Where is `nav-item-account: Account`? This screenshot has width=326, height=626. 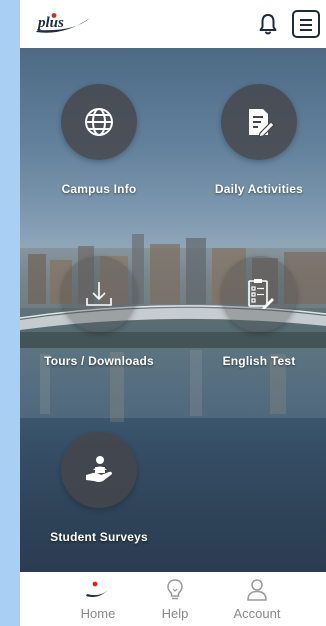 nav-item-account: Account is located at coordinates (257, 599).